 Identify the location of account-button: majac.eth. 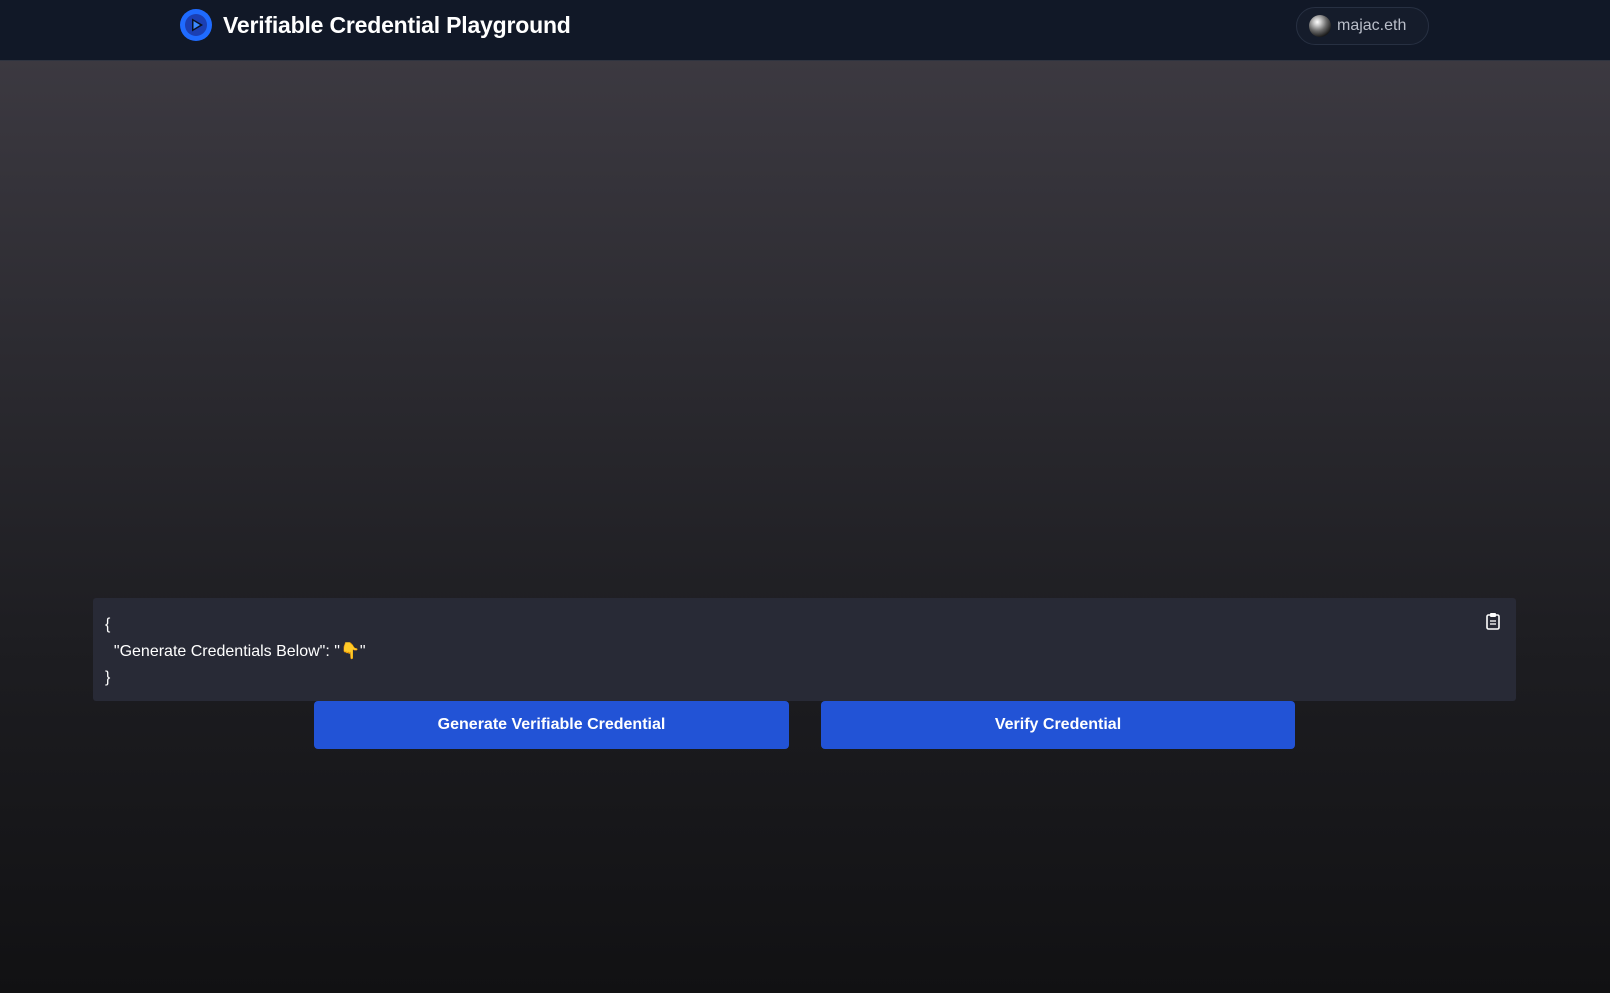
(1362, 26).